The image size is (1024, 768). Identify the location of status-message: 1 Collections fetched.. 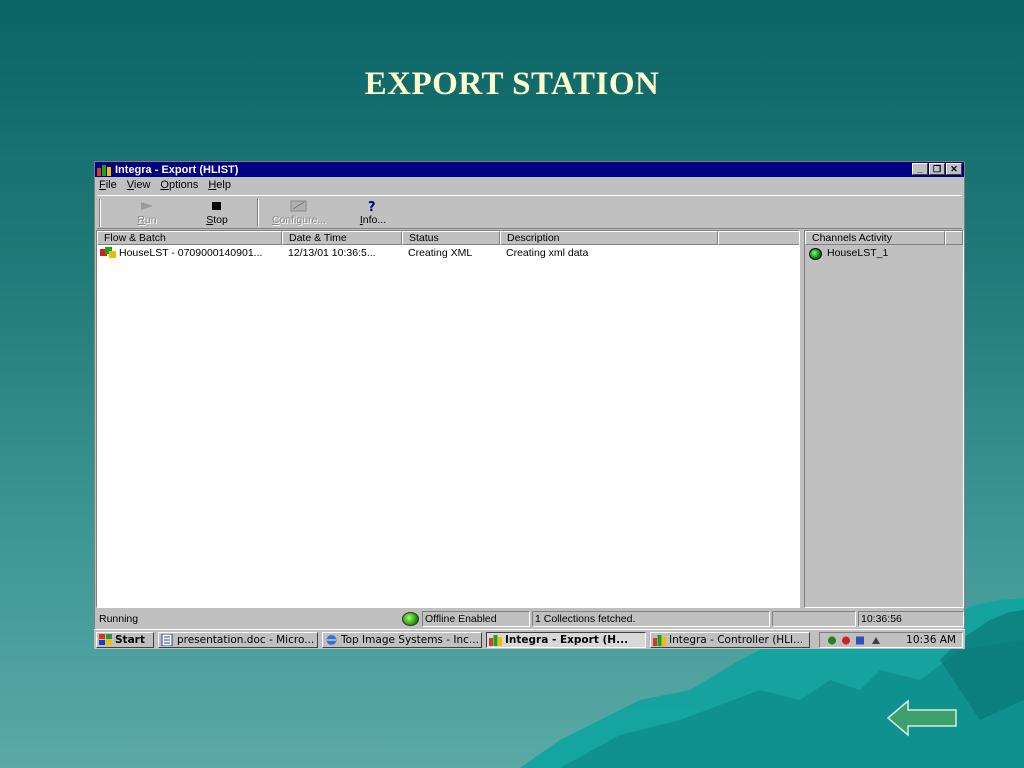
(651, 619).